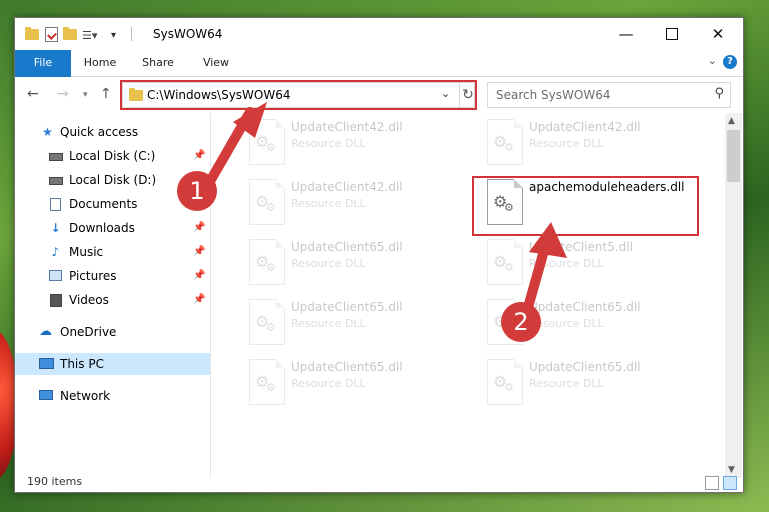 The image size is (769, 512). I want to click on sidebar-item-label: Pictures, so click(93, 276).